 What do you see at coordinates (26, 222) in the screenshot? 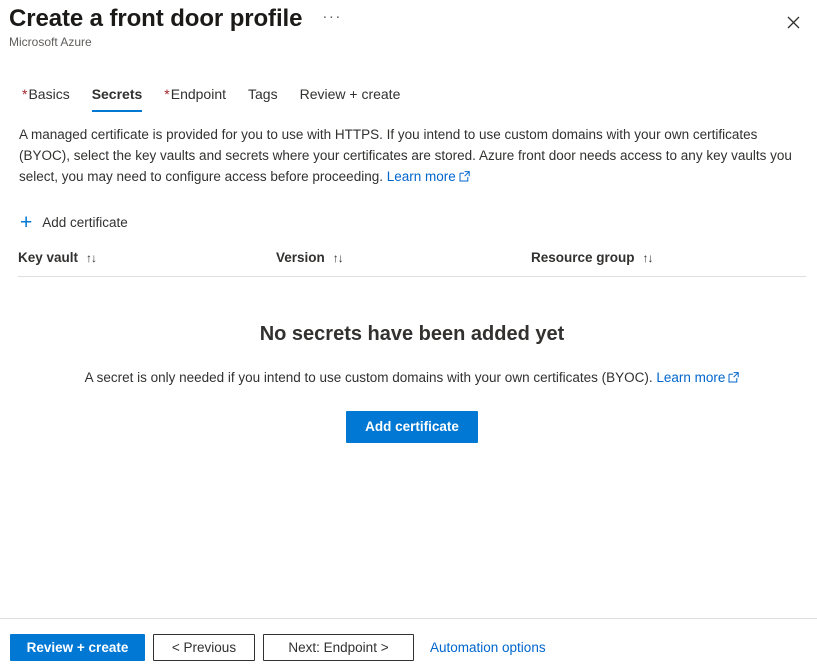
I see `plus-icon: +` at bounding box center [26, 222].